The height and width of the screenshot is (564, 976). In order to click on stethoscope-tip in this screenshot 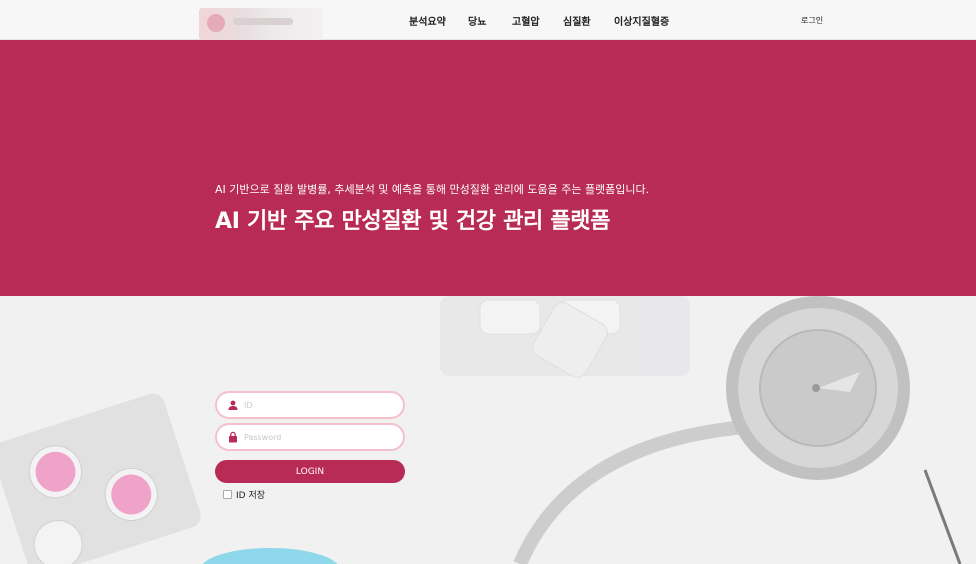, I will do `click(942, 516)`.